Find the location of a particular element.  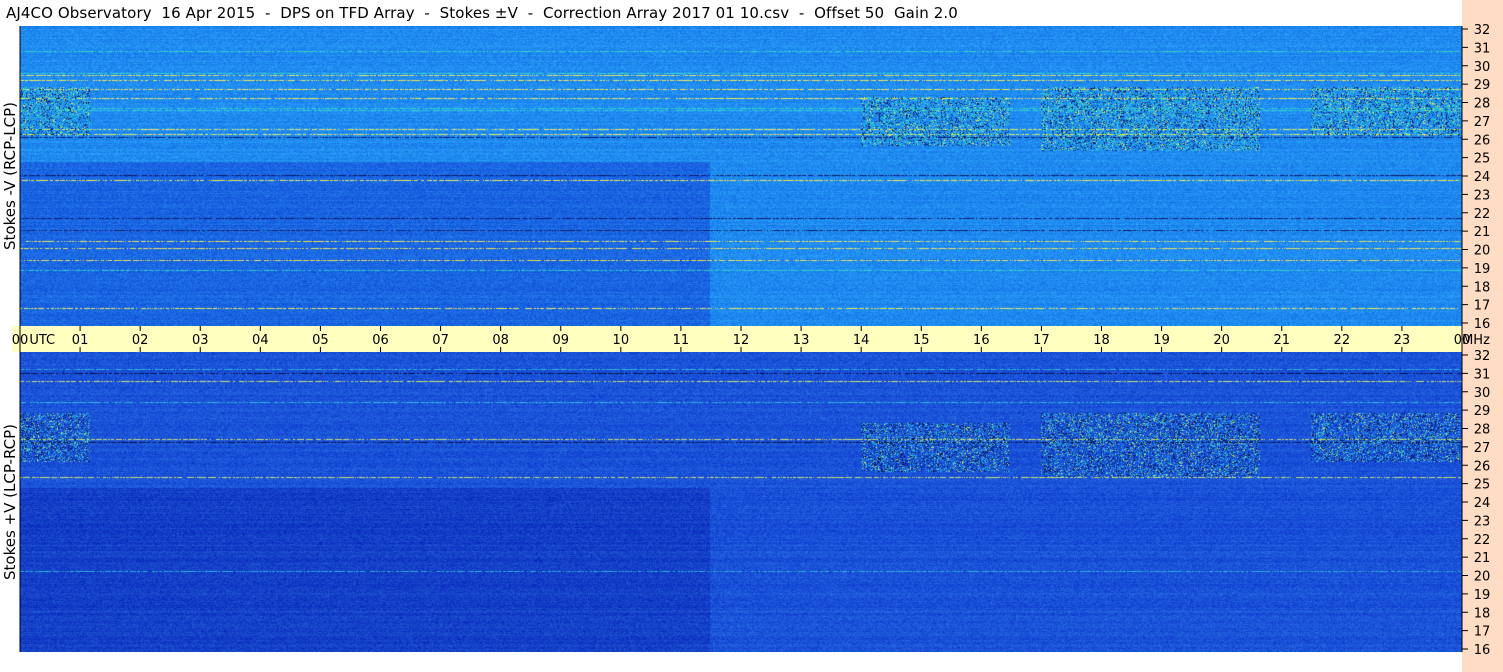

frequency-axis-strip is located at coordinates (1482, 336).